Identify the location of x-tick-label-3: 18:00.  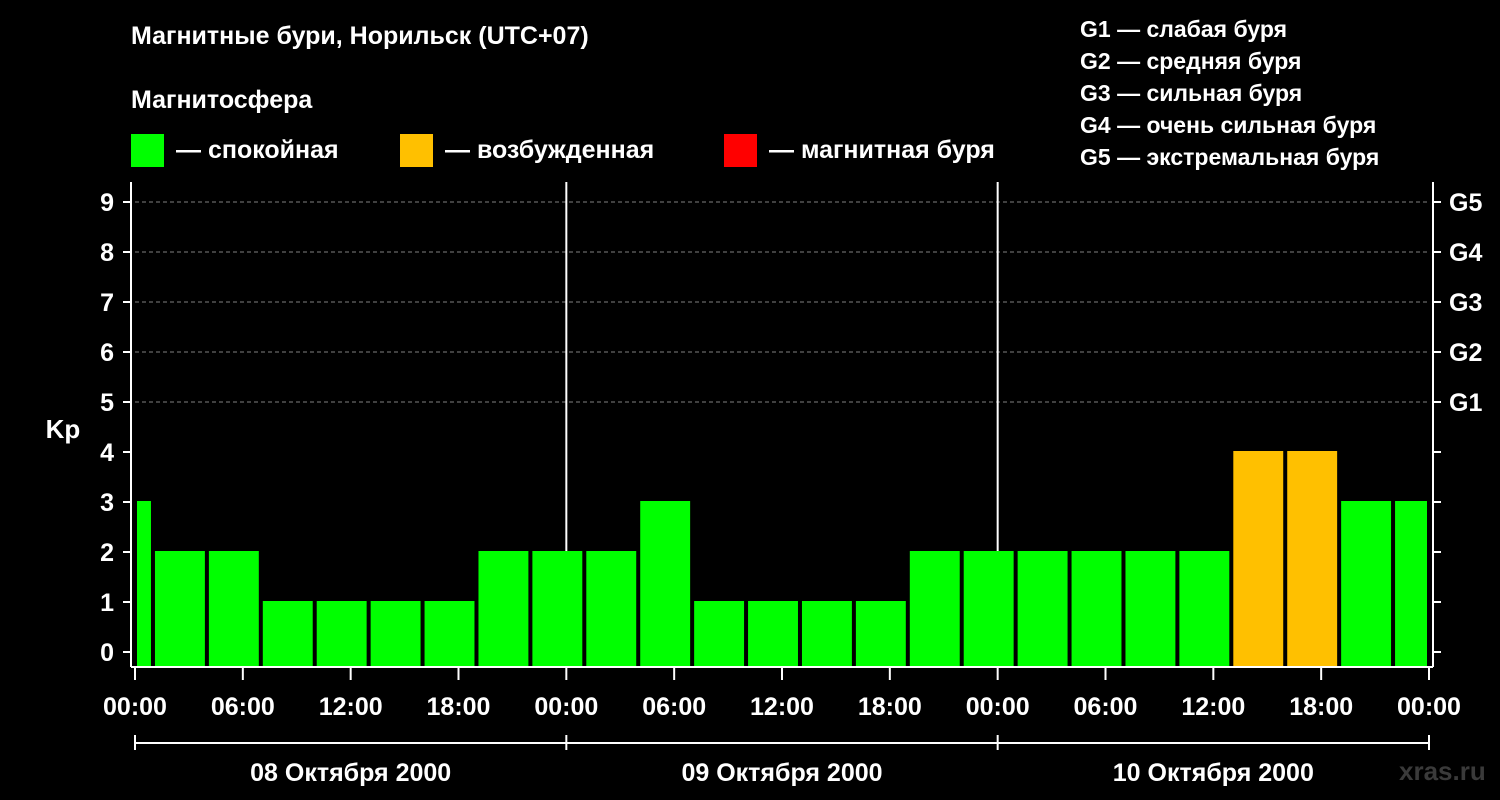
(459, 707).